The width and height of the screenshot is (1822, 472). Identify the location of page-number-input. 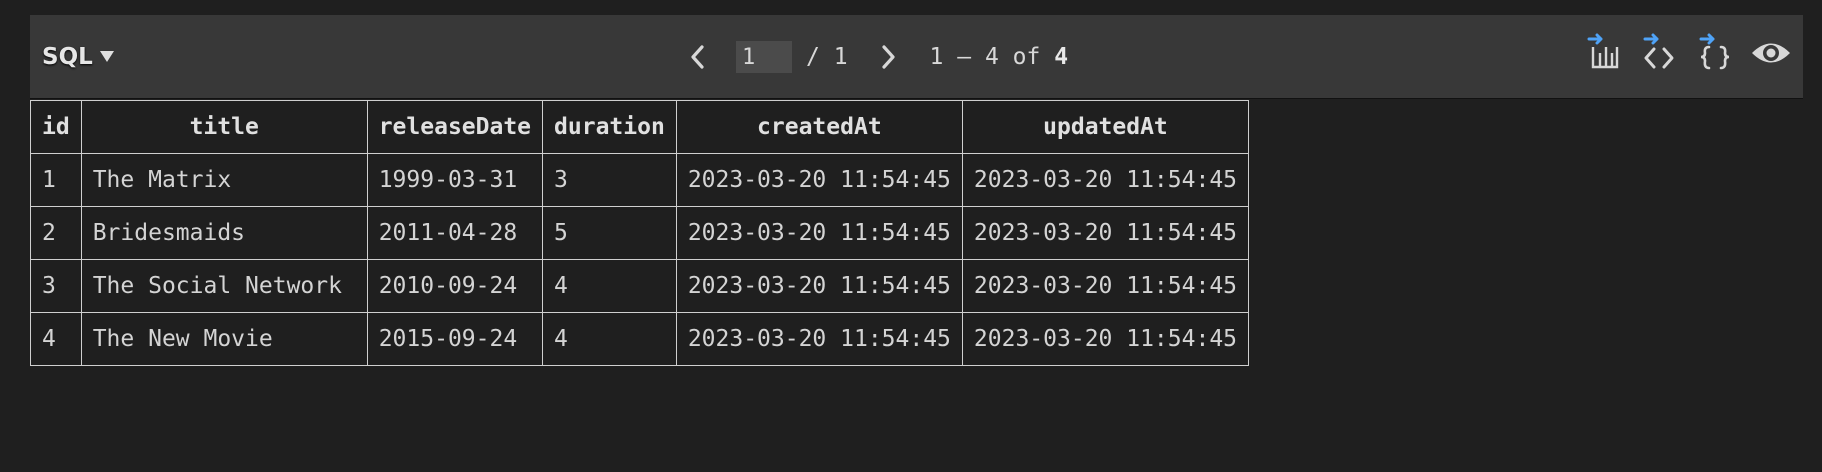
(764, 57).